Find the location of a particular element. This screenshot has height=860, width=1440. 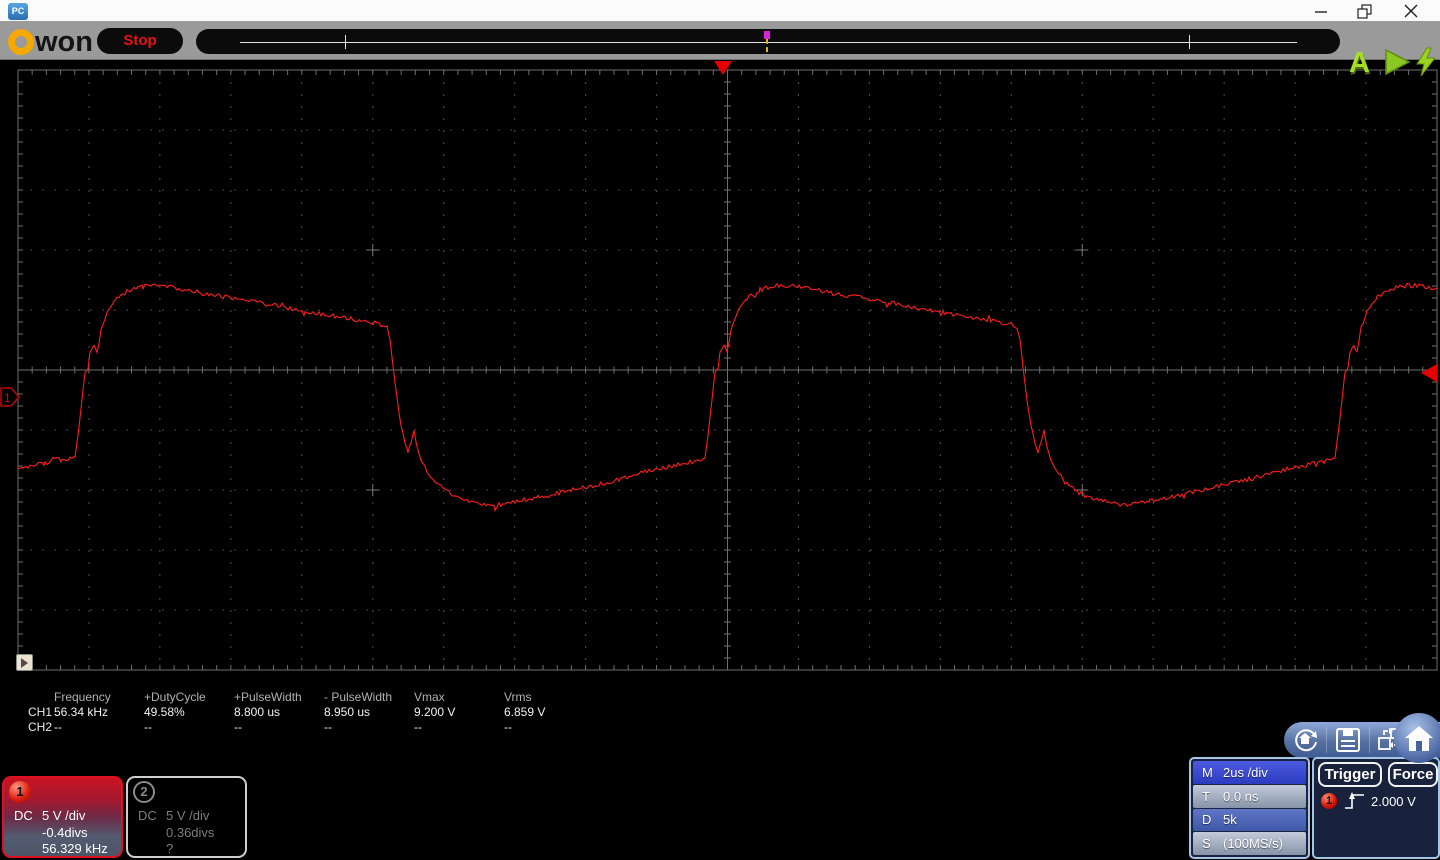

force-trigger-button: Force is located at coordinates (1413, 774).